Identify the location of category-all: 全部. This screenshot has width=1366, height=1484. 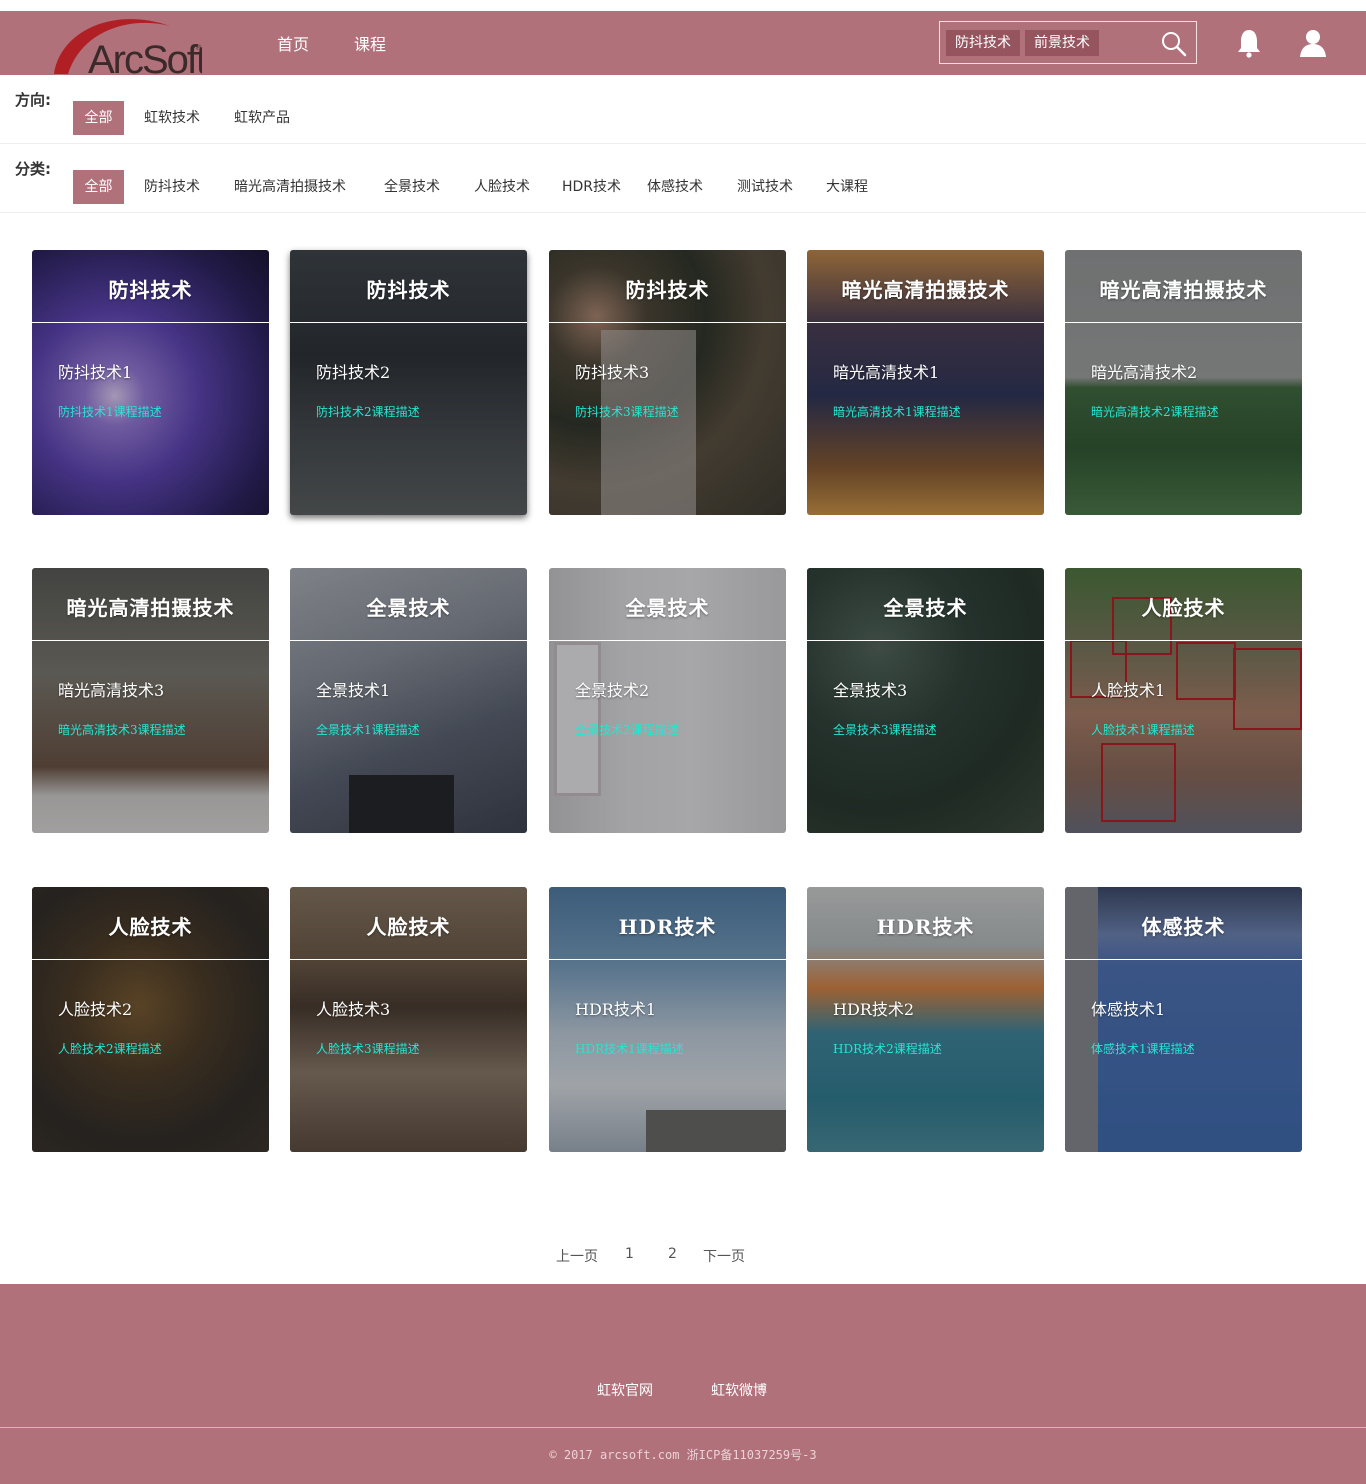
(98, 187).